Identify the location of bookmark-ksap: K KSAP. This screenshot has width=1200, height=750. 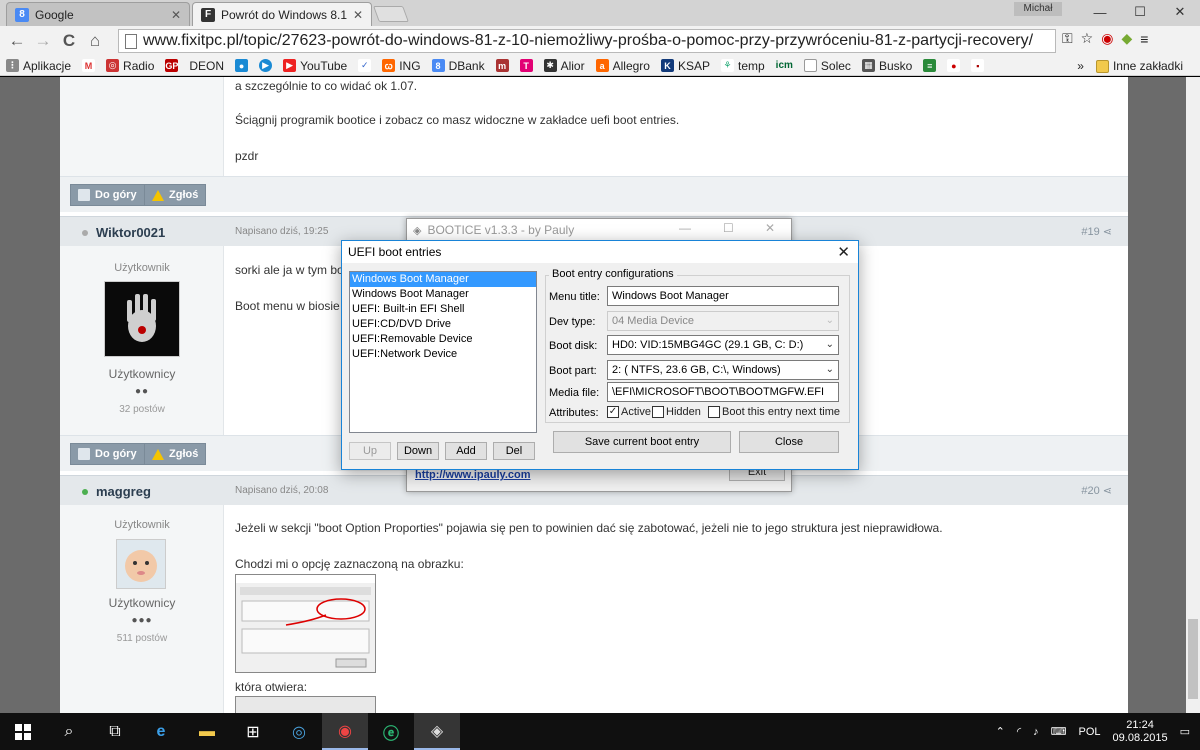
(685, 66).